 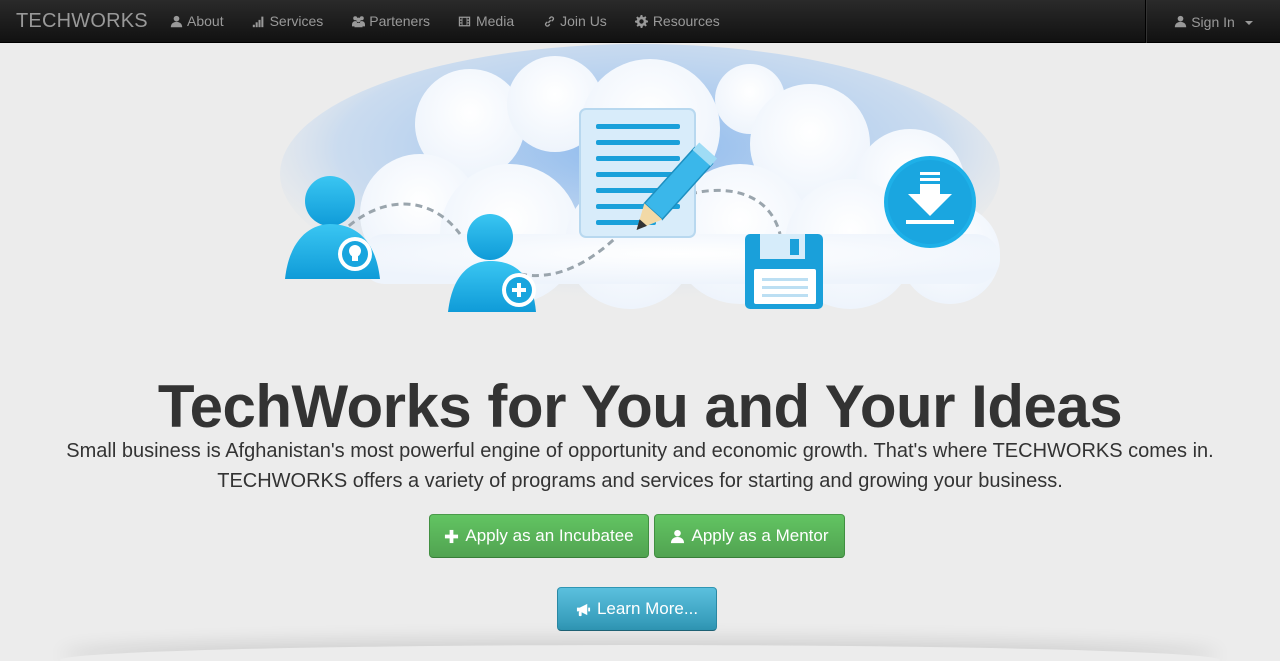 What do you see at coordinates (77, 21) in the screenshot?
I see `brand-logo: TECHWORKS` at bounding box center [77, 21].